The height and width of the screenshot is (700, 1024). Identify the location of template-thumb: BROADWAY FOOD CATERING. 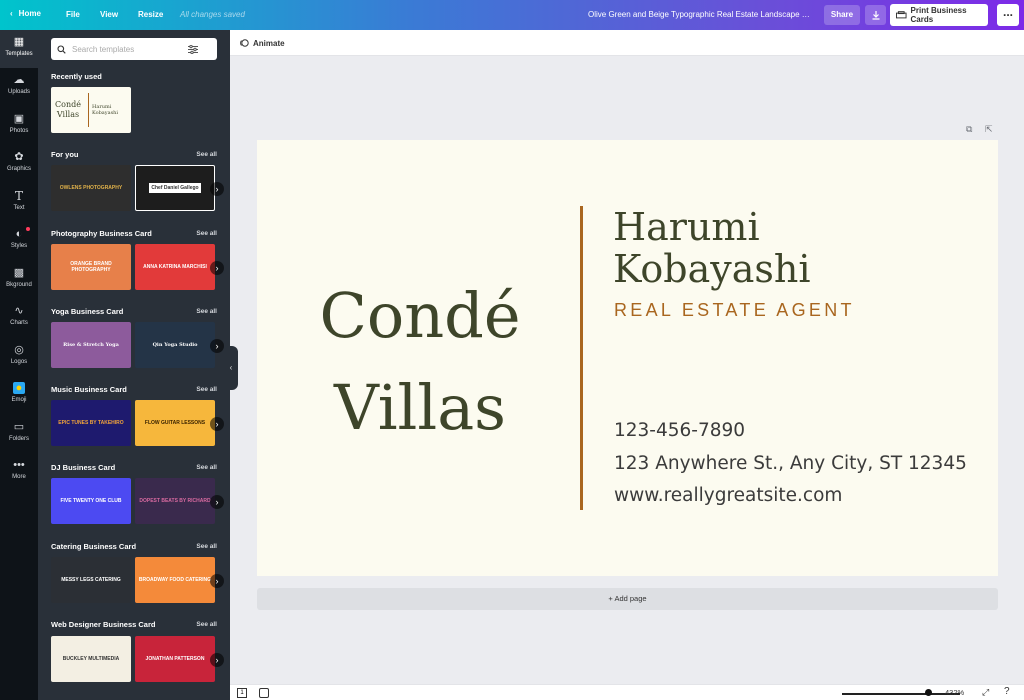
(175, 580).